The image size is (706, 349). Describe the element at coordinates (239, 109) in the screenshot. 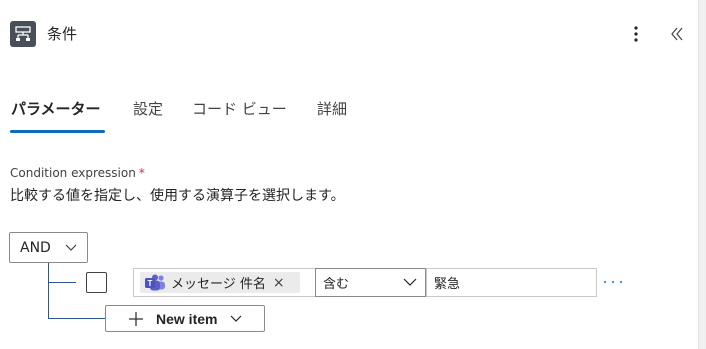

I see `tab-code-view: コード ビュー` at that location.